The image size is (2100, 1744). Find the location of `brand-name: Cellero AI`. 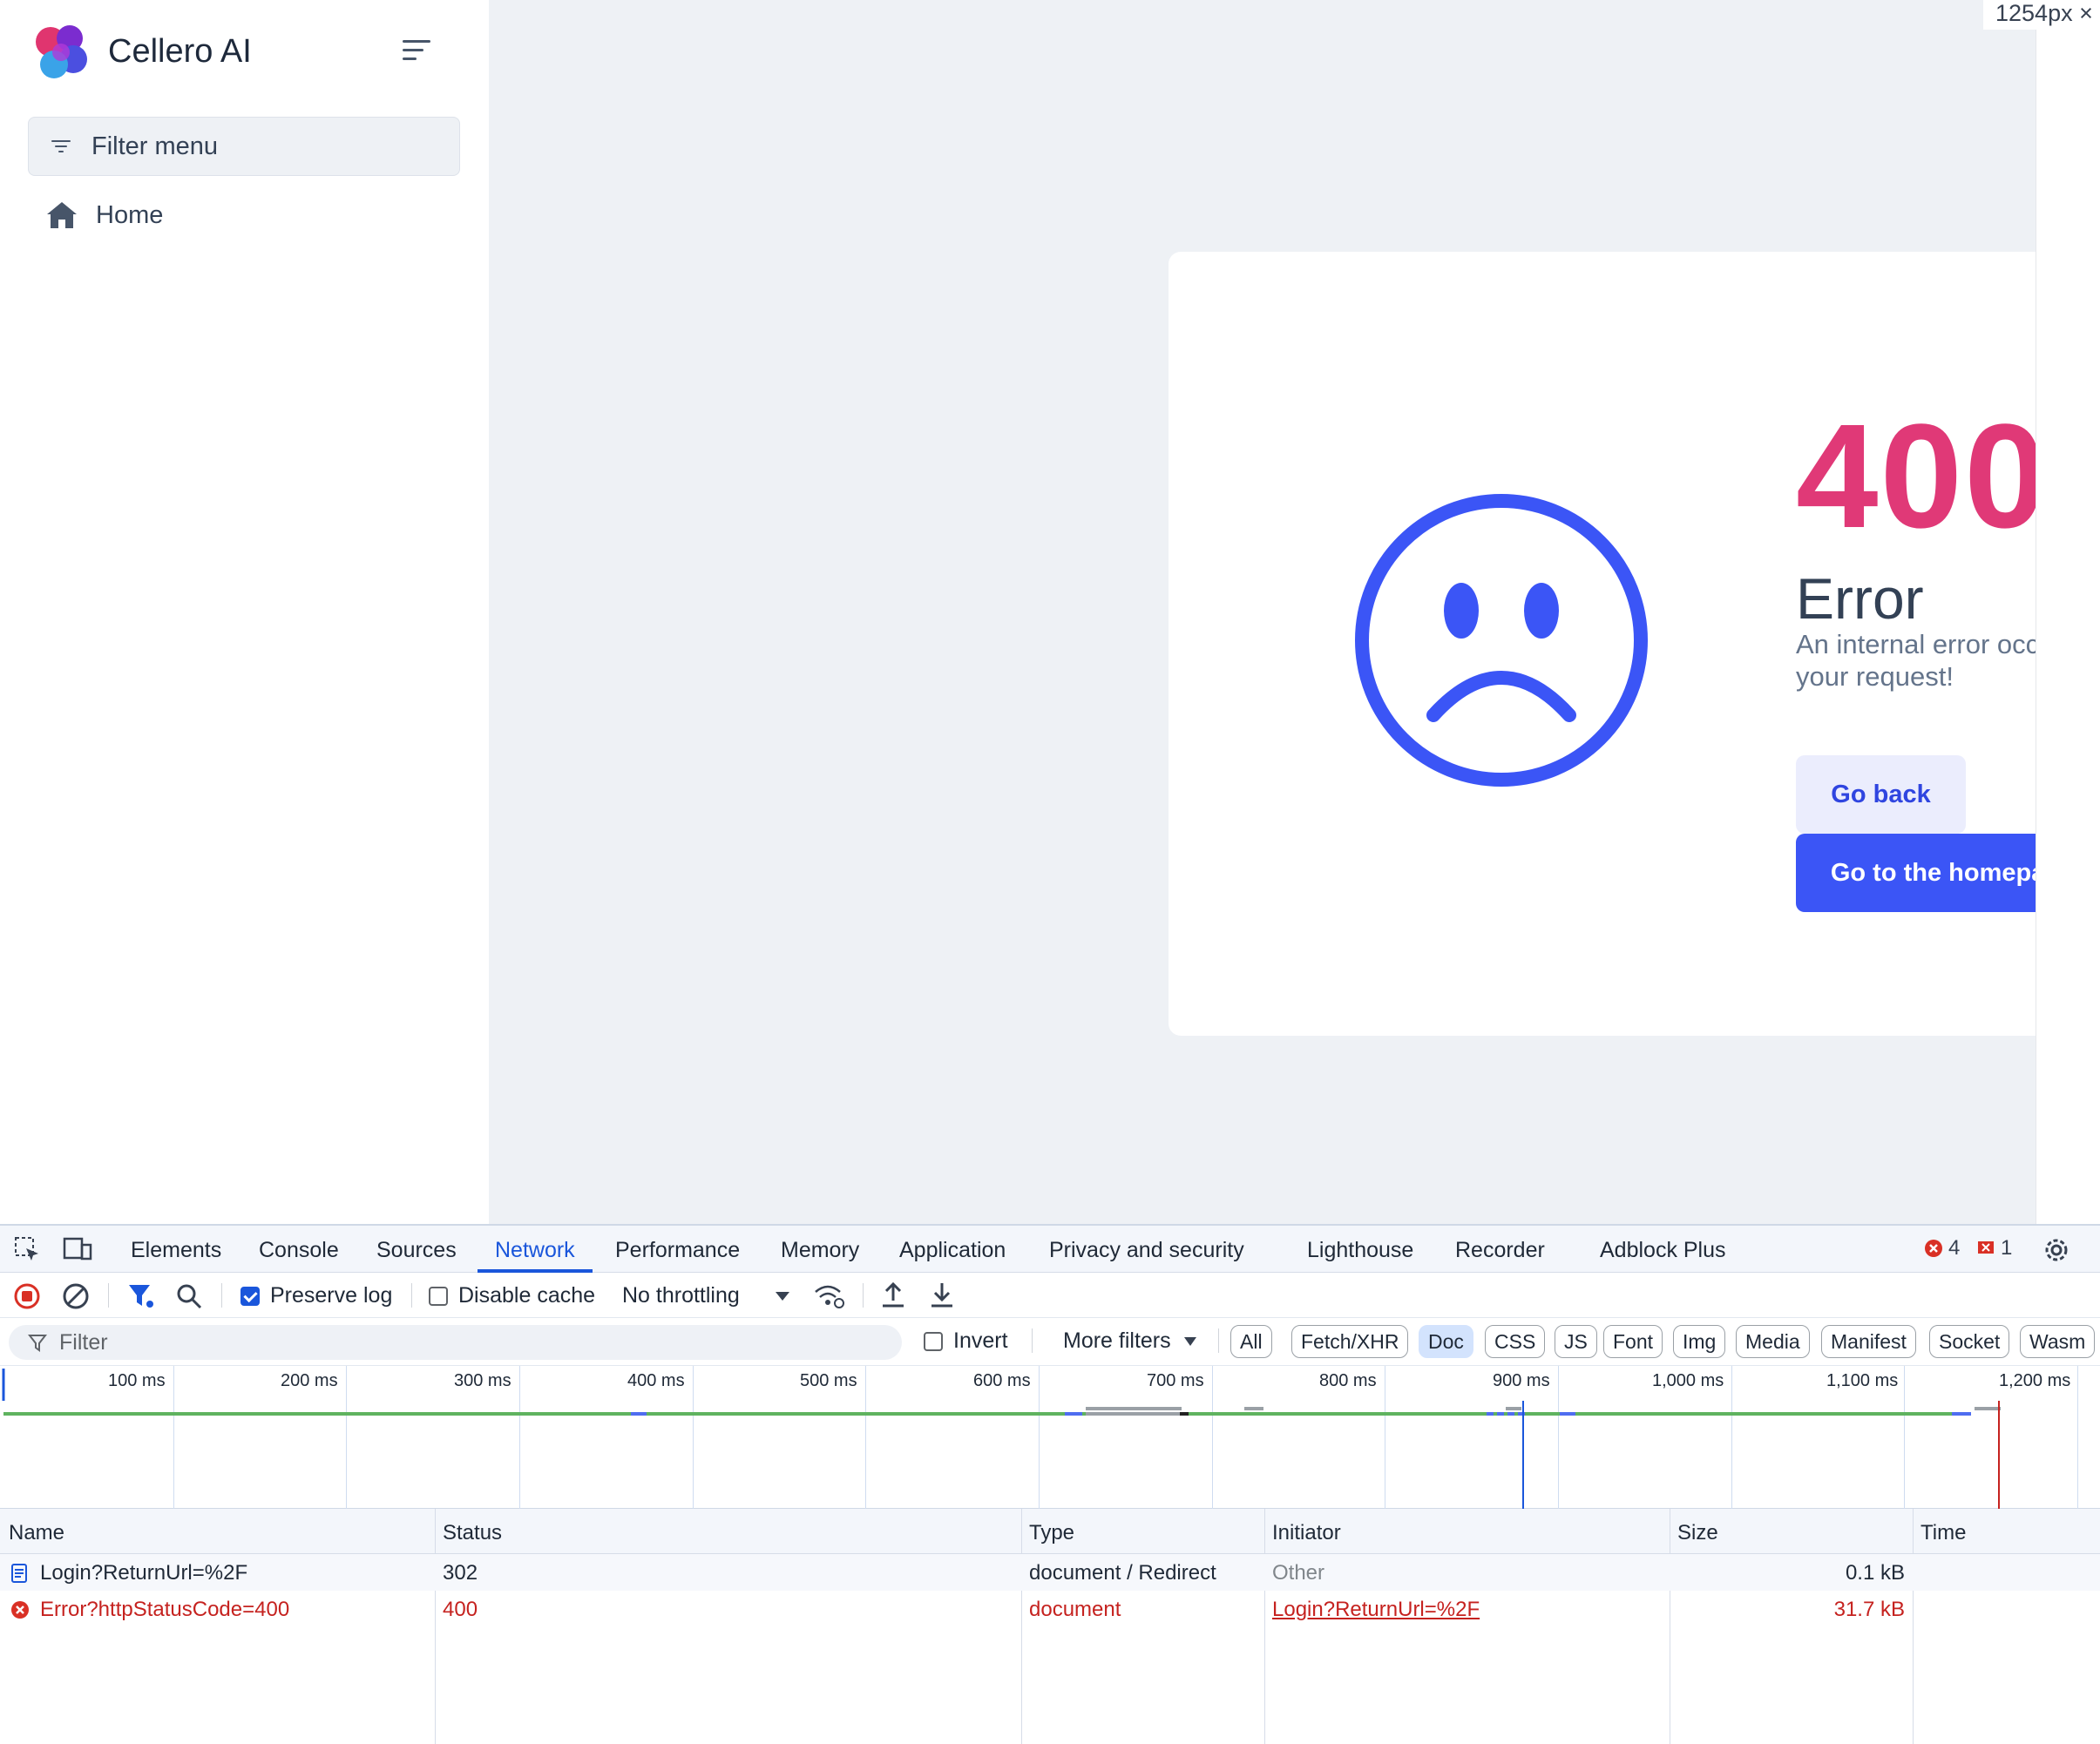

brand-name: Cellero AI is located at coordinates (180, 51).